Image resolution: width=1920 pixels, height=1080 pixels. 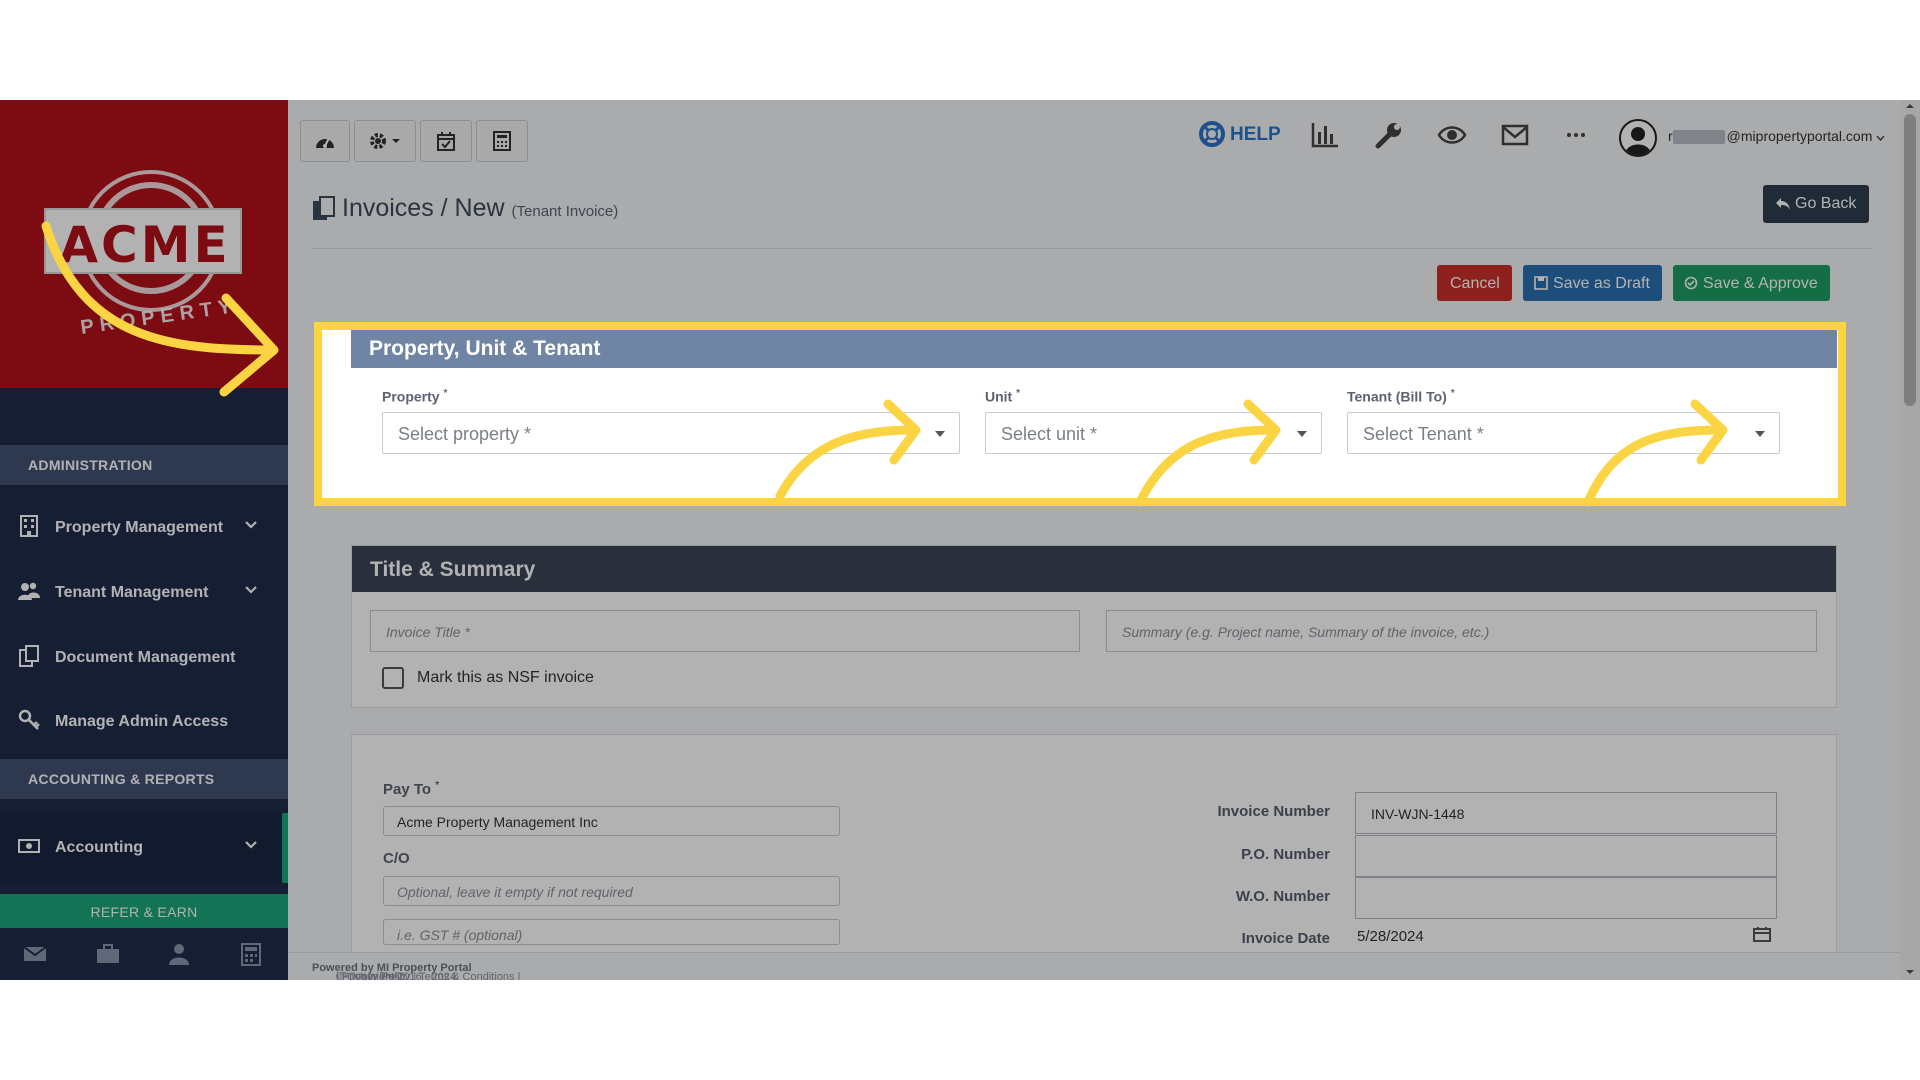 What do you see at coordinates (1655, 466) in the screenshot?
I see `arrow-to-tenant-dropdown` at bounding box center [1655, 466].